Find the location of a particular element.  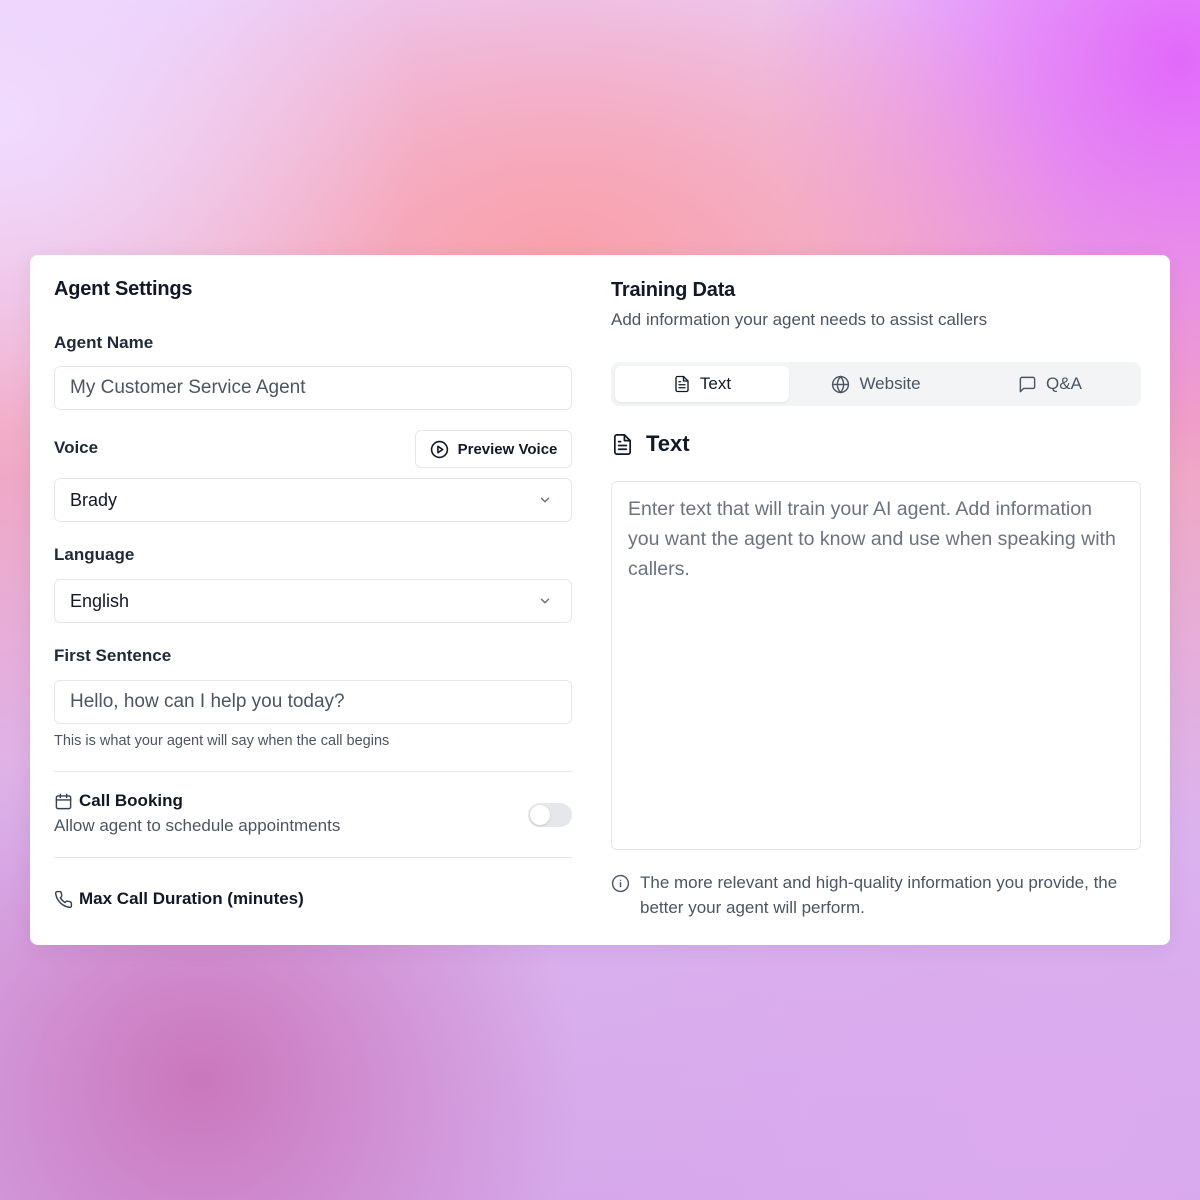

preview-voice-button: Preview Voice is located at coordinates (493, 449).